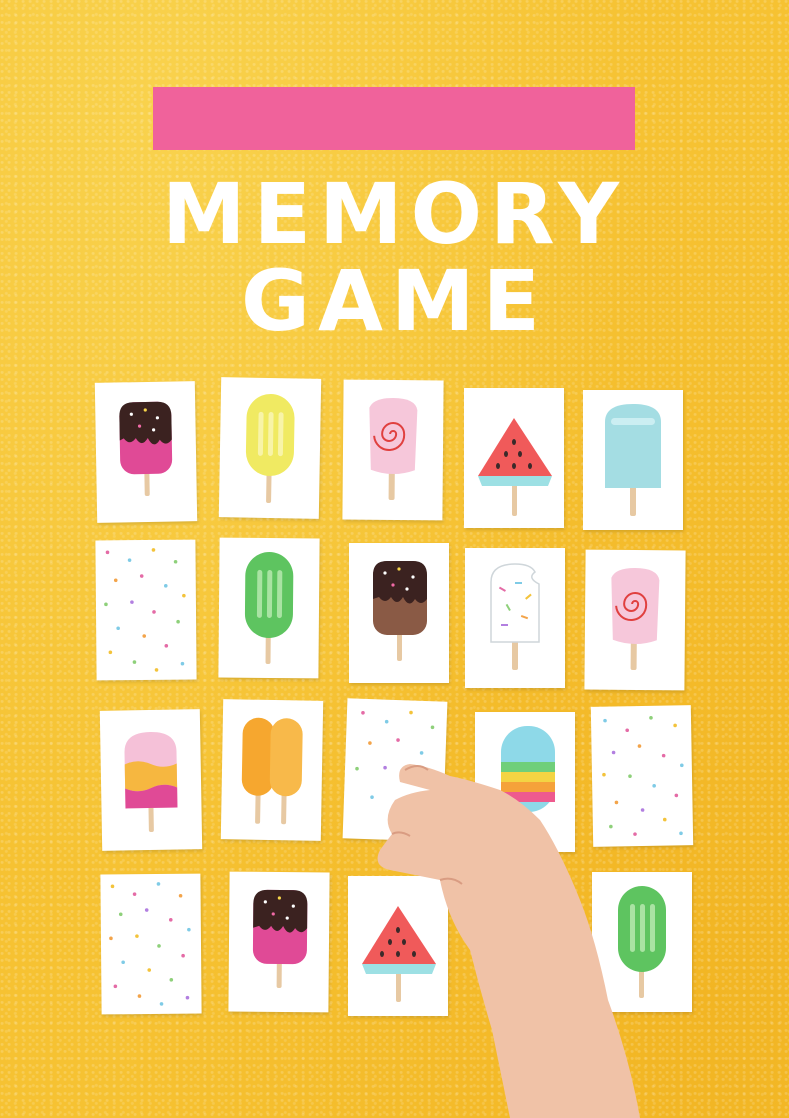 This screenshot has height=1118, width=789. I want to click on title-line-2: GAME, so click(394, 301).